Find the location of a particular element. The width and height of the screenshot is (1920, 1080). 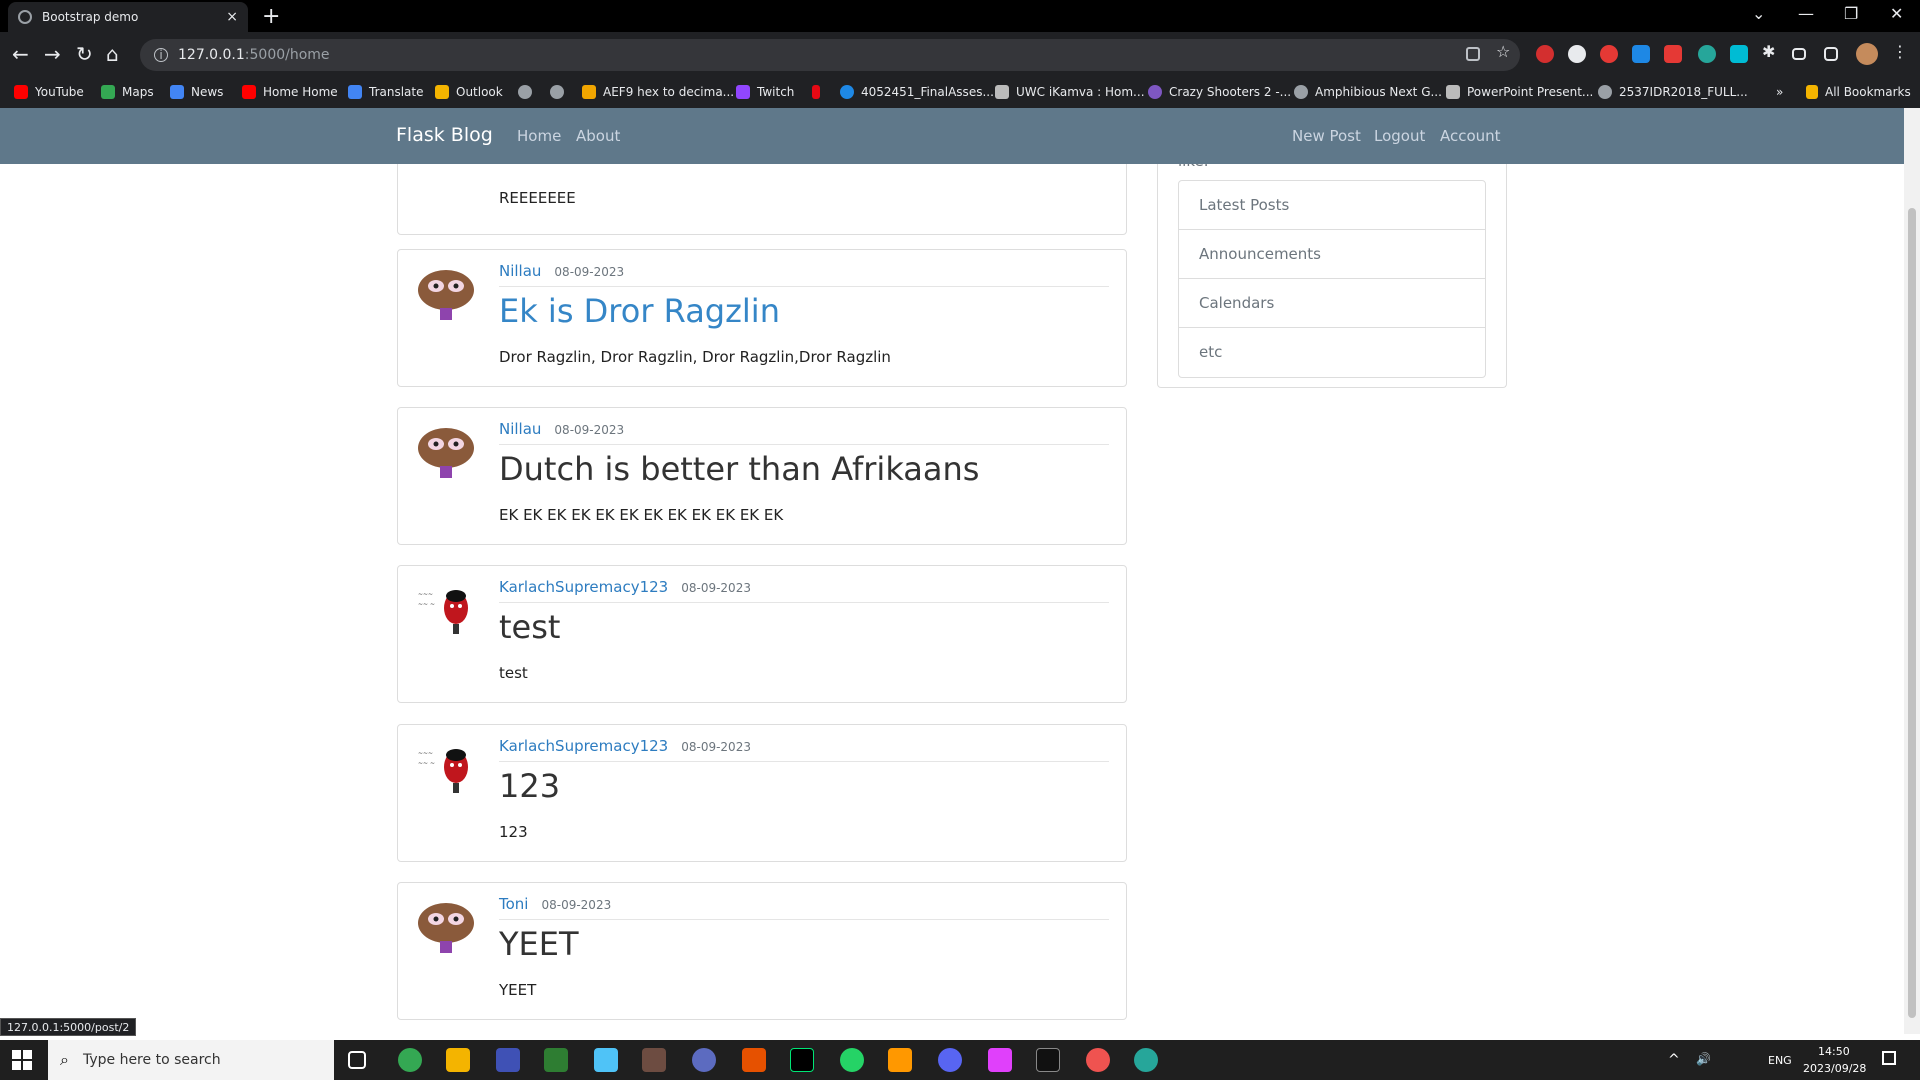

post-title-link: YEET is located at coordinates (539, 944).